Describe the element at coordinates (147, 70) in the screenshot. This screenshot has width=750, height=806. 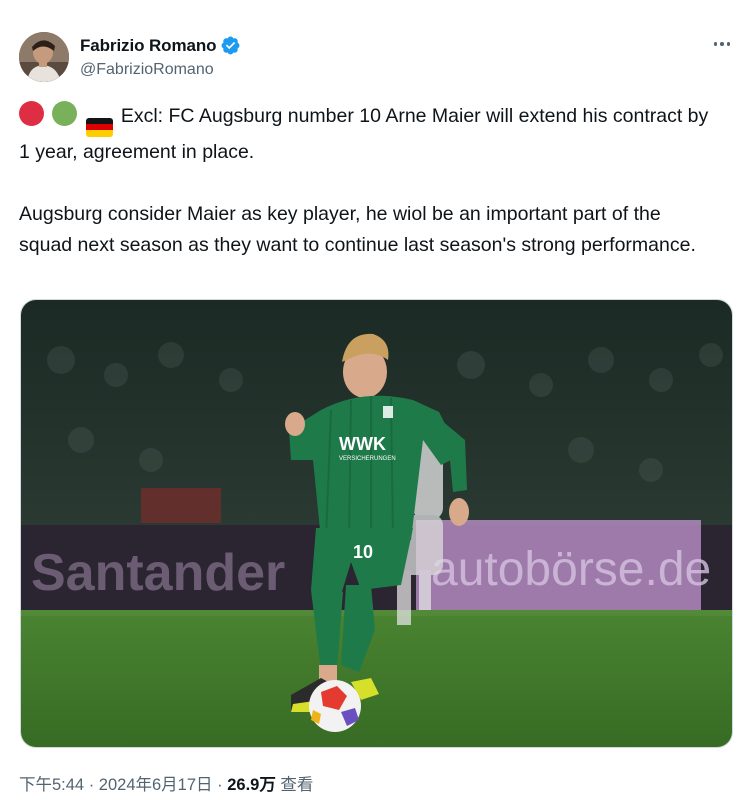
I see `author-handle: @FabrizioRomano` at that location.